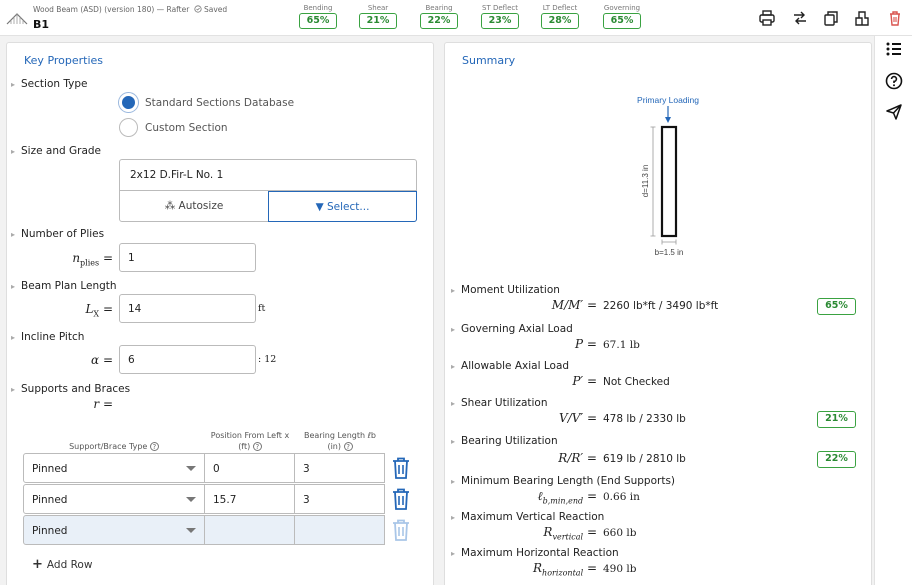 The width and height of the screenshot is (912, 585). Describe the element at coordinates (64, 286) in the screenshot. I see `length-label: Beam Plan Length` at that location.